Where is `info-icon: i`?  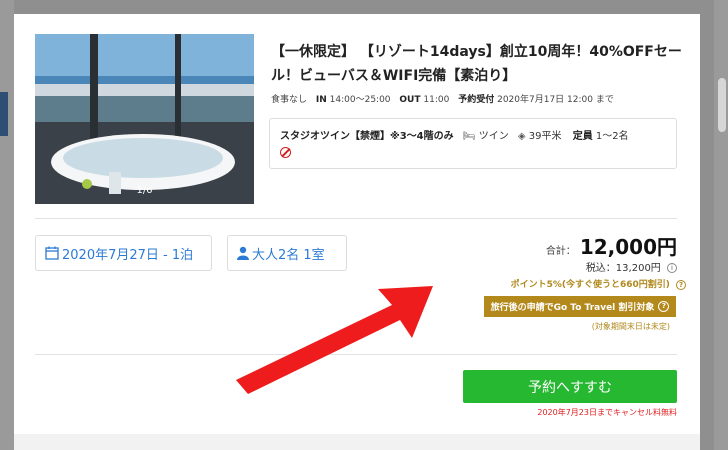
info-icon: i is located at coordinates (672, 268).